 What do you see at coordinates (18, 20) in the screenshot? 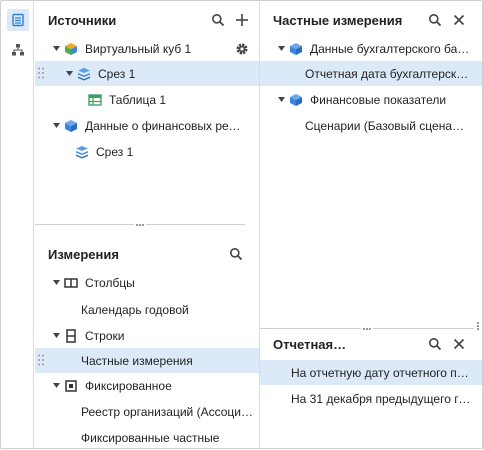
I see `list-view-icon` at bounding box center [18, 20].